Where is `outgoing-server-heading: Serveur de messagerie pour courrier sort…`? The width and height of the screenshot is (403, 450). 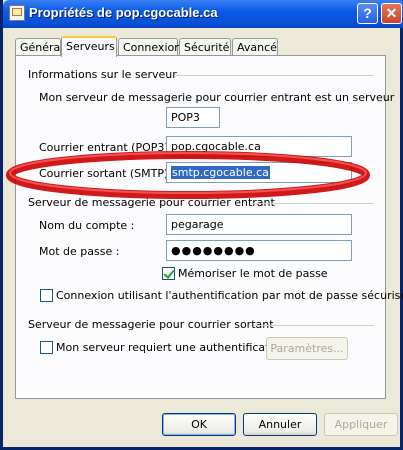 outgoing-server-heading: Serveur de messagerie pour courrier sort… is located at coordinates (151, 324).